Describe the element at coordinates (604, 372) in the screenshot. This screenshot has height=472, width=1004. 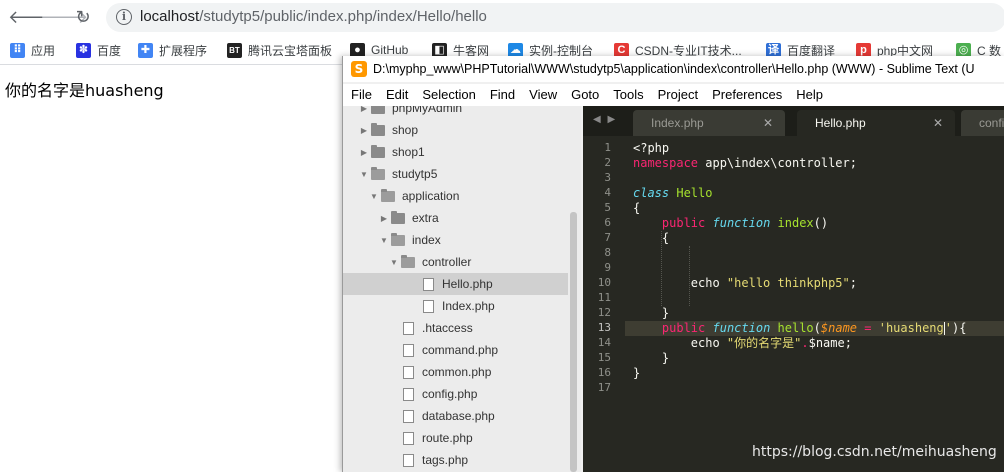
I see `line-number: 16` at that location.